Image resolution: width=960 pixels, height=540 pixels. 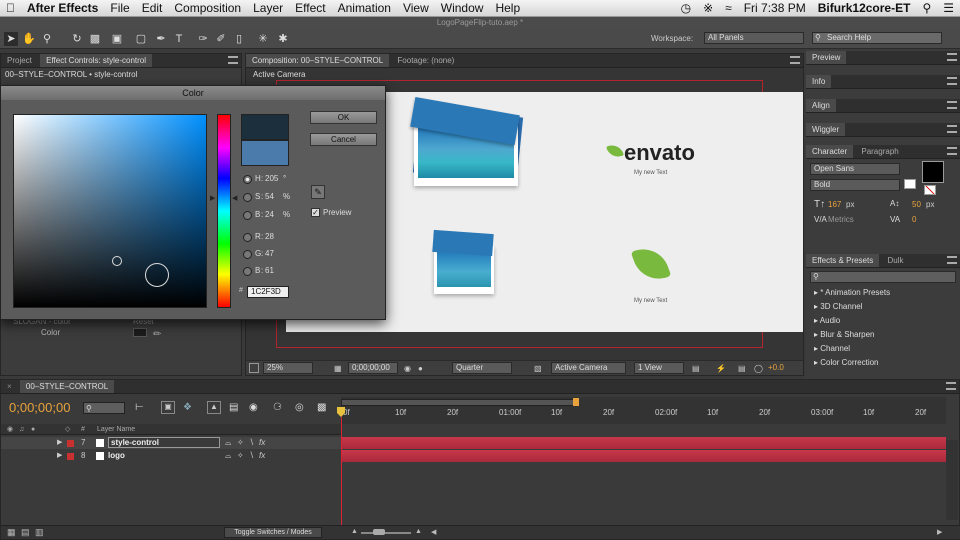 What do you see at coordinates (39, 407) in the screenshot?
I see `current-time-display: 0;00;00;00` at bounding box center [39, 407].